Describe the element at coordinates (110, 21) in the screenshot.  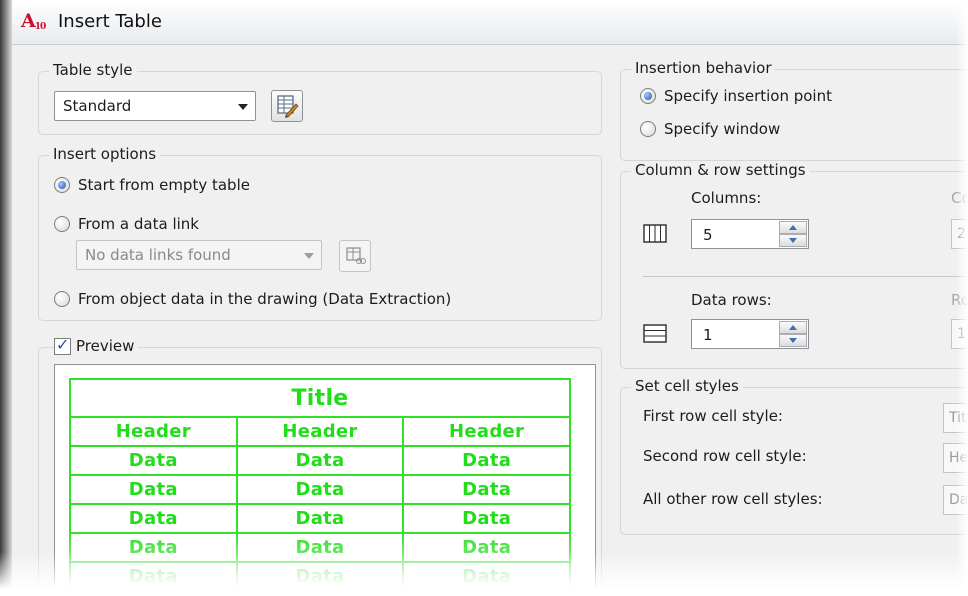
I see `dialog-title: Insert Table` at that location.